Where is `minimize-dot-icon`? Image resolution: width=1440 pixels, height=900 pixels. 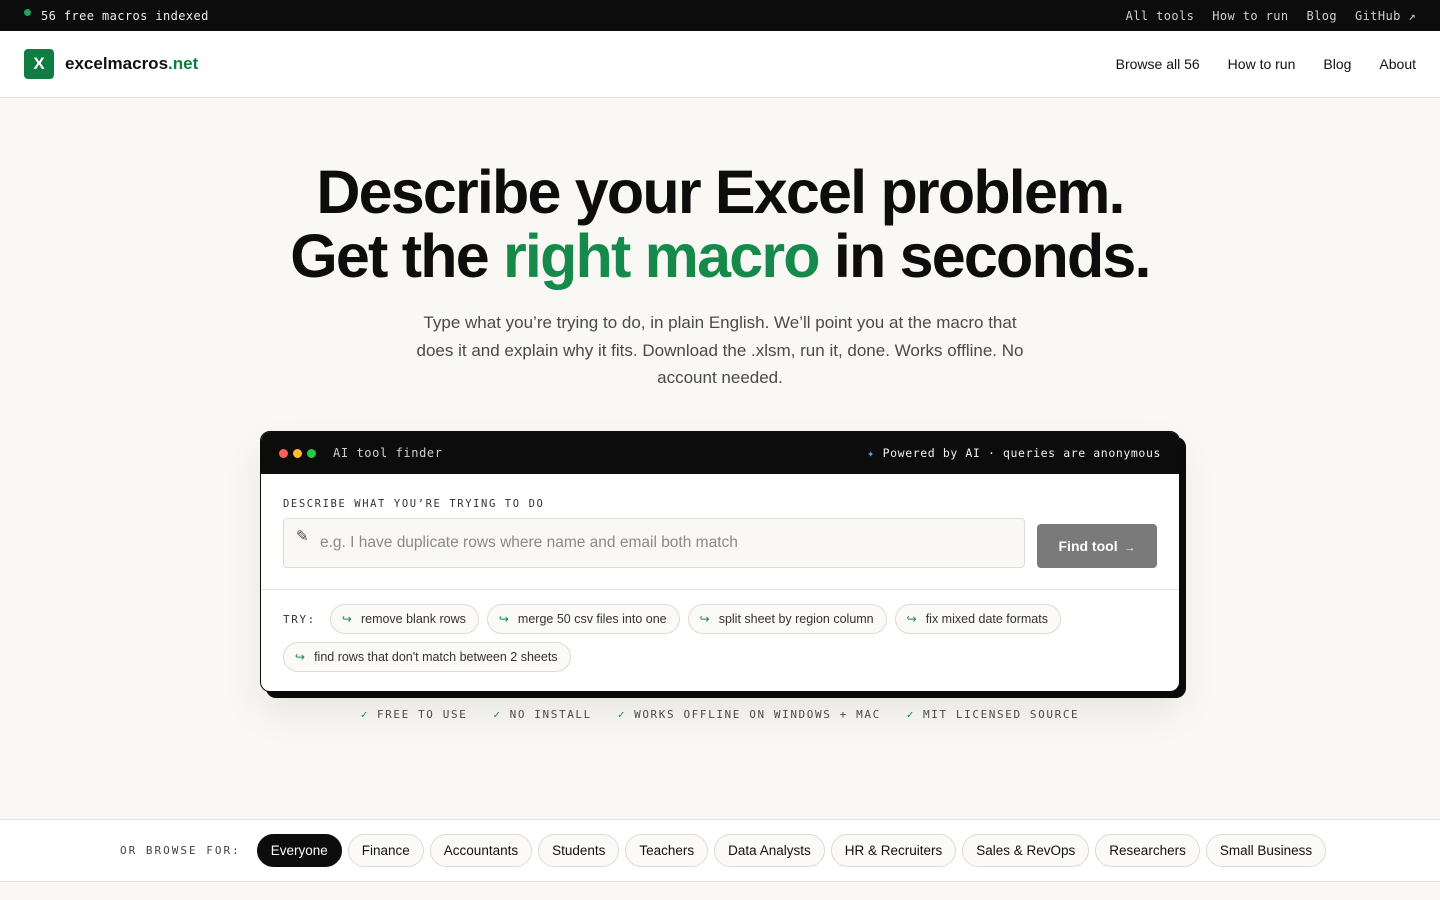
minimize-dot-icon is located at coordinates (297, 453).